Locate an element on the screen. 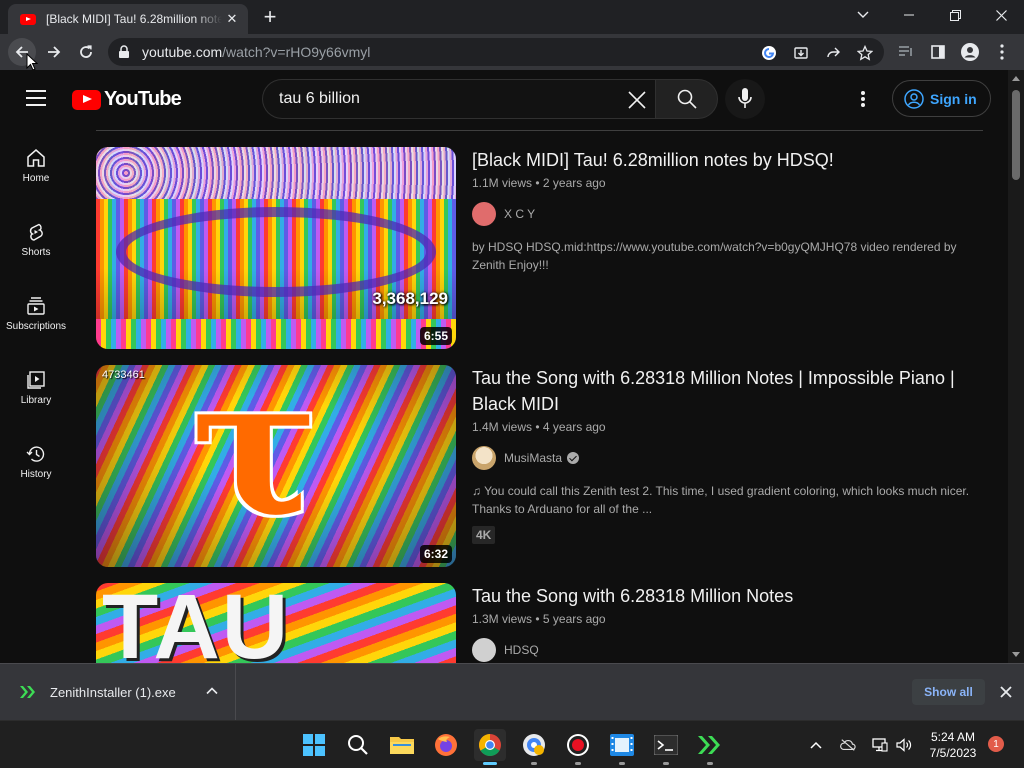 This screenshot has height=768, width=1024. download-item: ZenithInstaller (1).exe is located at coordinates (118, 692).